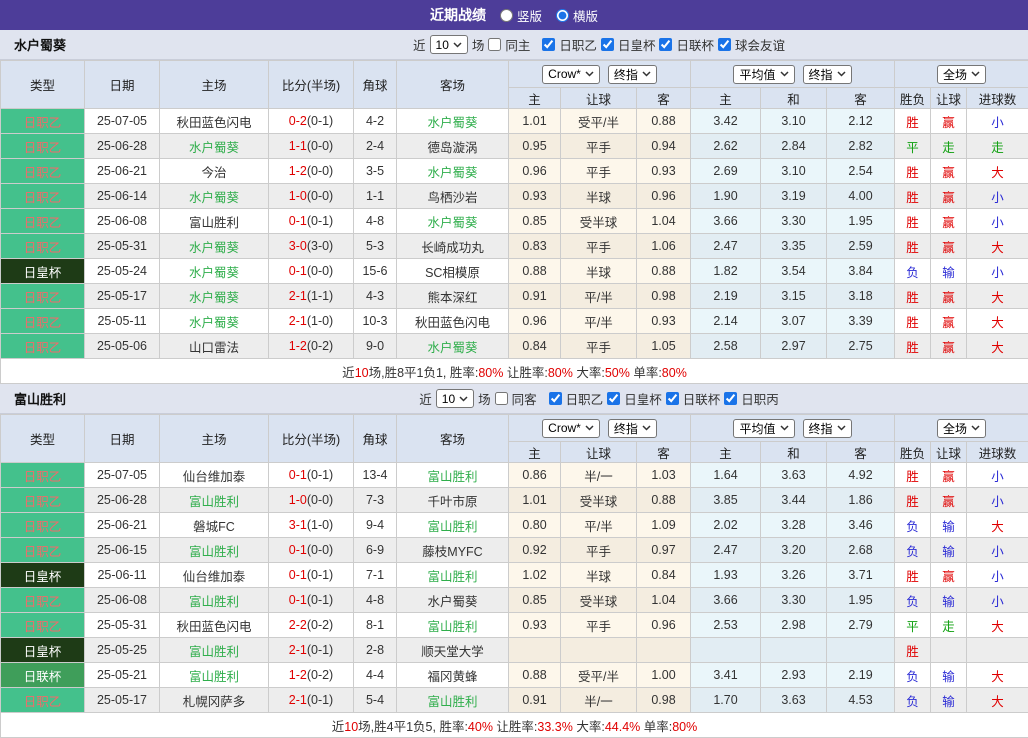 The height and width of the screenshot is (738, 1028). I want to click on score-cell: 1-2(0-2), so click(311, 346).